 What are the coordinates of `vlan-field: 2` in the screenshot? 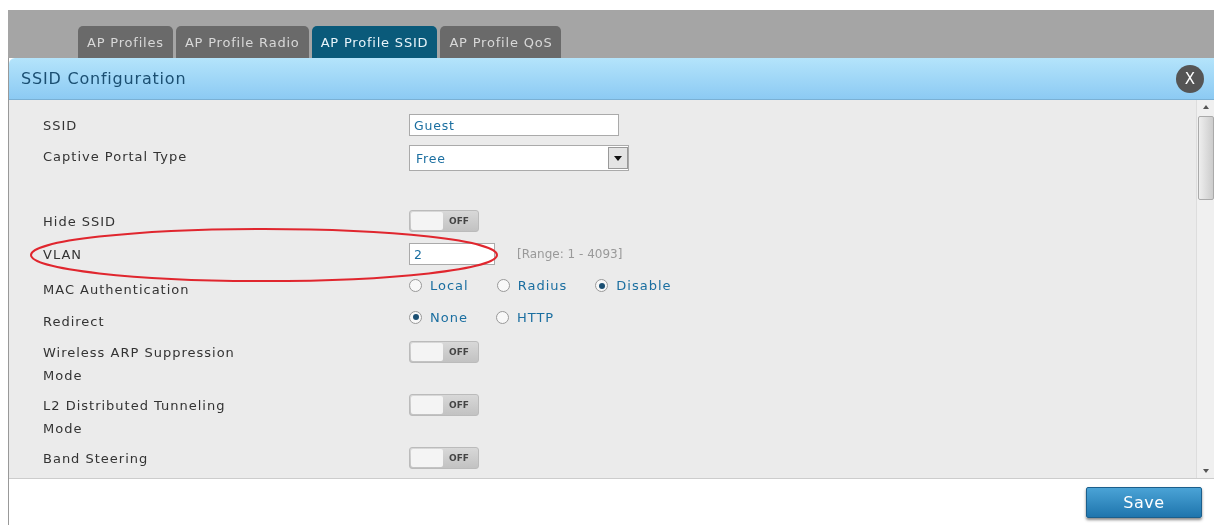 It's located at (452, 254).